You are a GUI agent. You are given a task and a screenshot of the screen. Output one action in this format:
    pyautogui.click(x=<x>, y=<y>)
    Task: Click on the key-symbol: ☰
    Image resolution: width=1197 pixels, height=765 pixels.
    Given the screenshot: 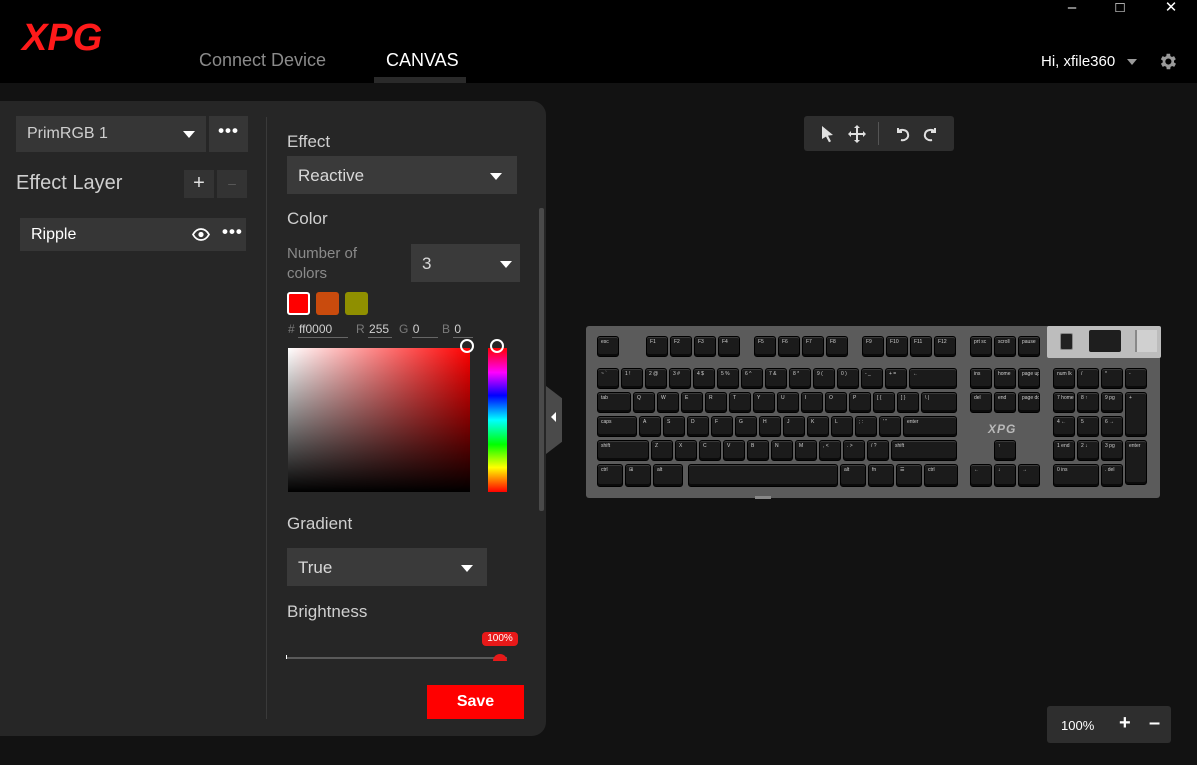 What is the action you would take?
    pyautogui.click(x=909, y=475)
    